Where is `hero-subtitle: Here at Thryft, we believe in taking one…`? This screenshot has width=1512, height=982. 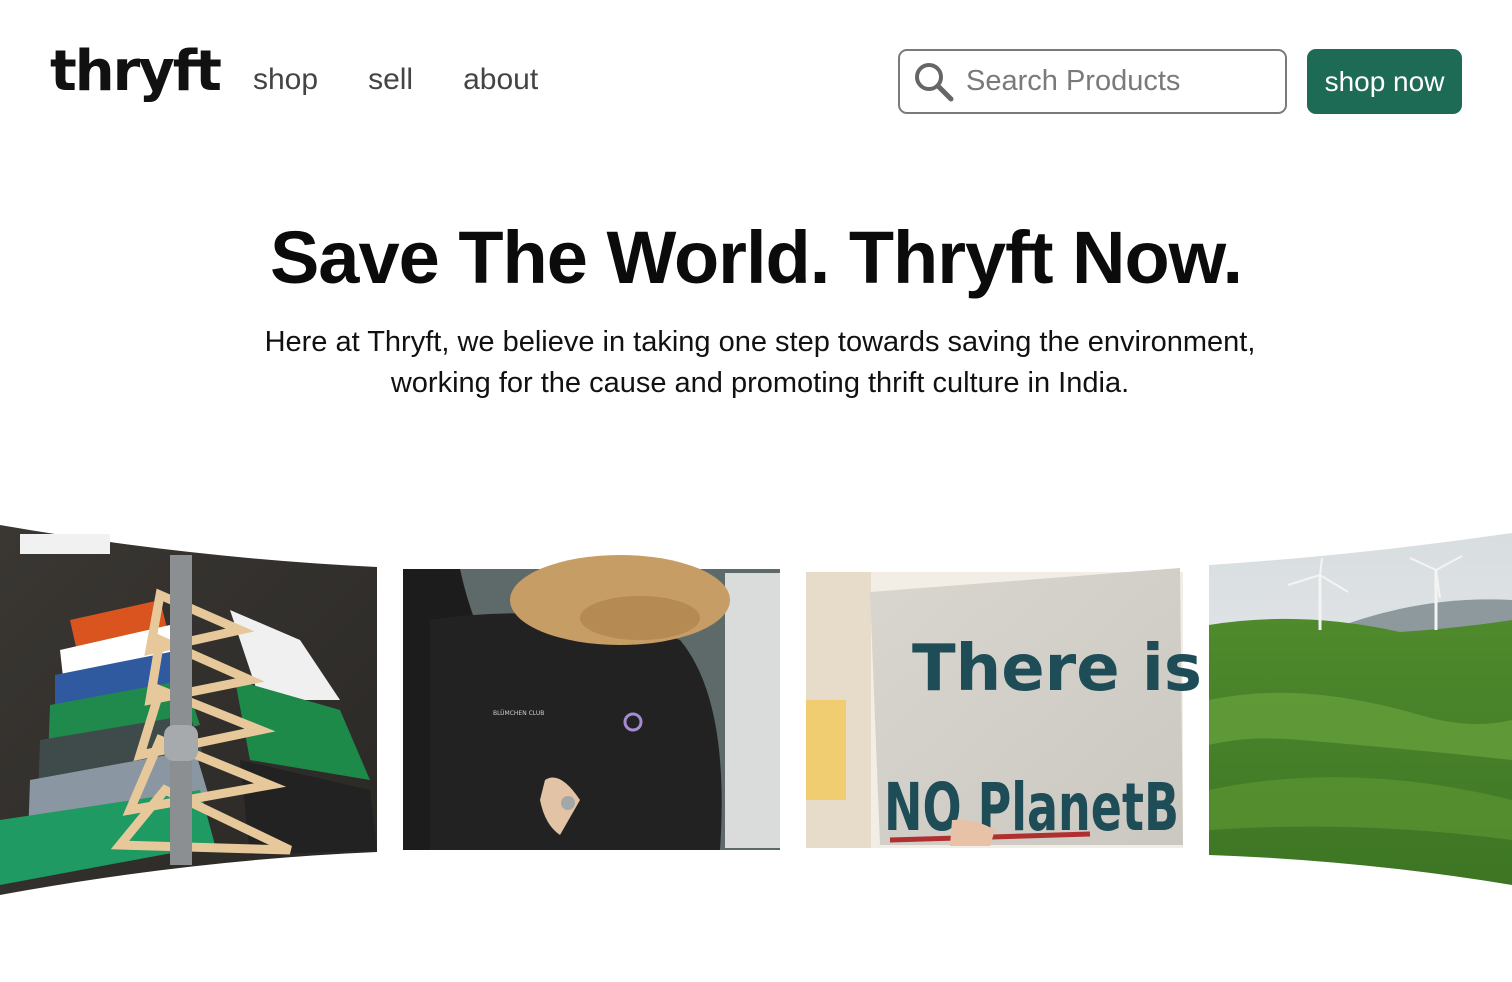
hero-subtitle: Here at Thryft, we believe in taking one… is located at coordinates (760, 363).